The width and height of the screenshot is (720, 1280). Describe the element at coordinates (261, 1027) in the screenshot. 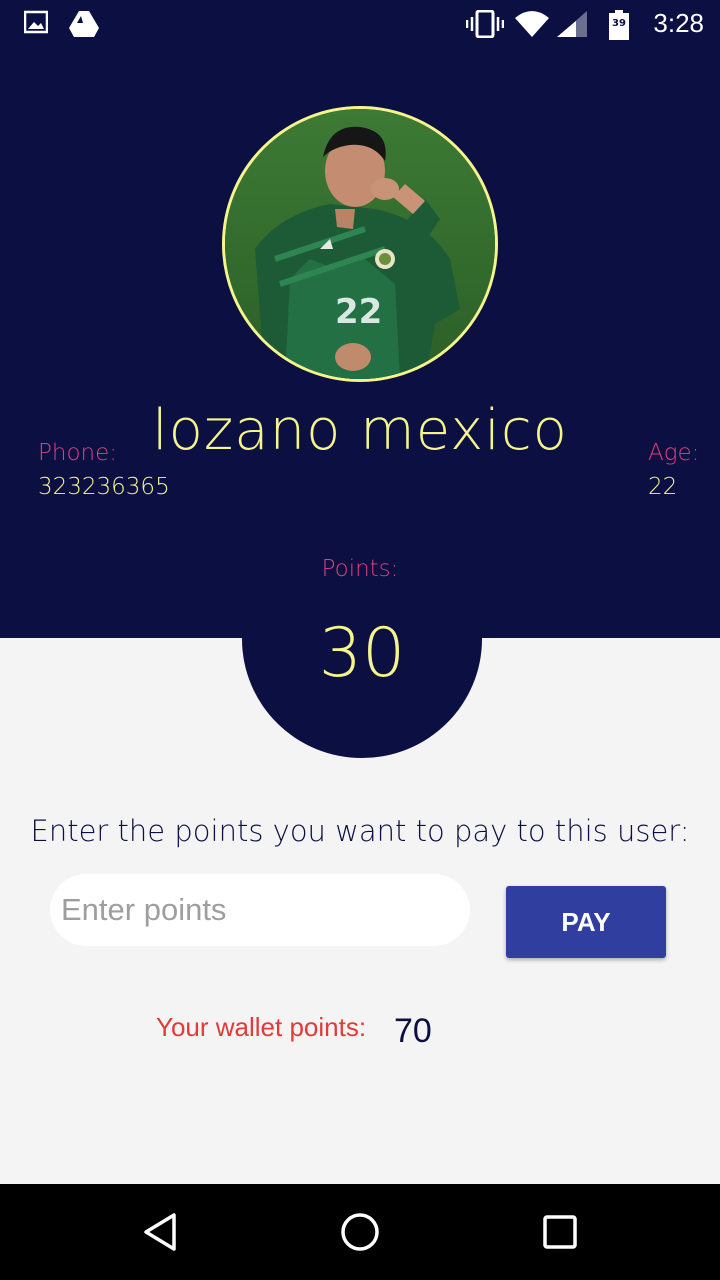

I see `wallet-label: Your wallet points:` at that location.